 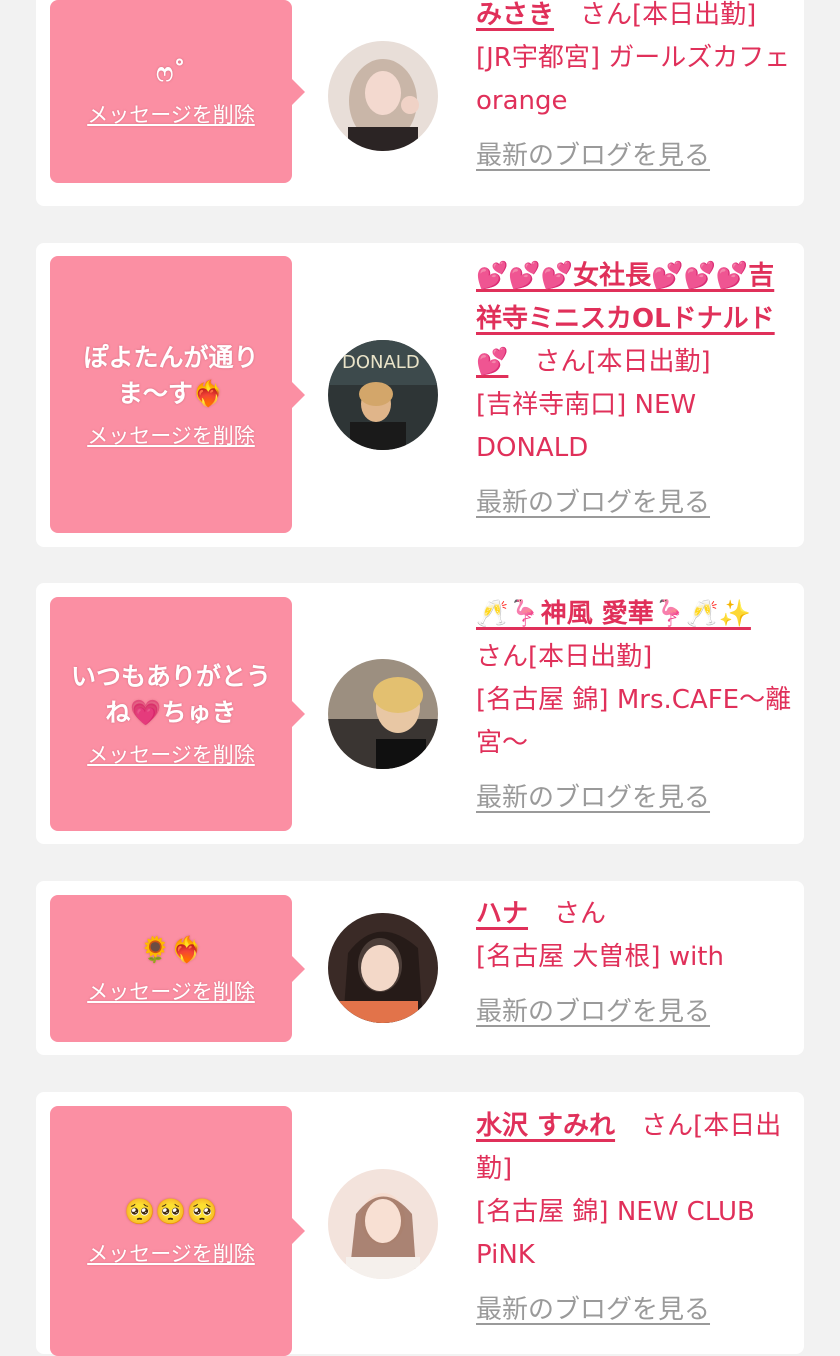 I want to click on sender-name-link: ハナ, so click(x=502, y=914).